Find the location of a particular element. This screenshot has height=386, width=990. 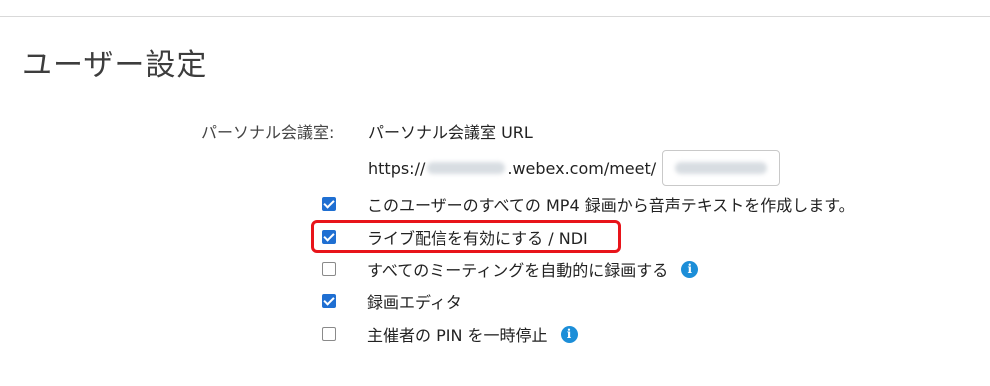

personal-room-id-input is located at coordinates (721, 168).